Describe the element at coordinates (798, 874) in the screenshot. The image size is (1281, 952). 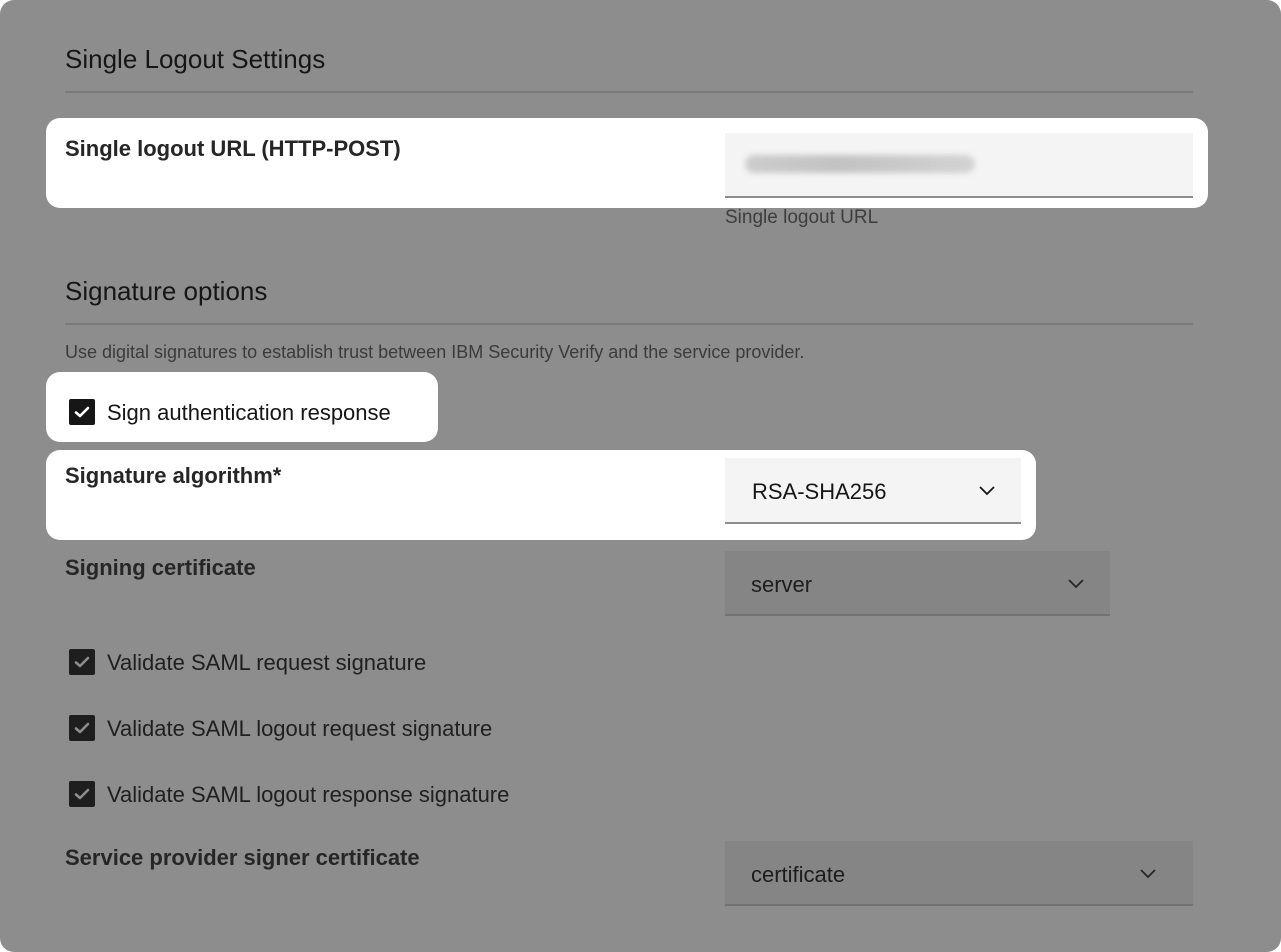
I see `sp-signer-certificate-value: certificate` at that location.